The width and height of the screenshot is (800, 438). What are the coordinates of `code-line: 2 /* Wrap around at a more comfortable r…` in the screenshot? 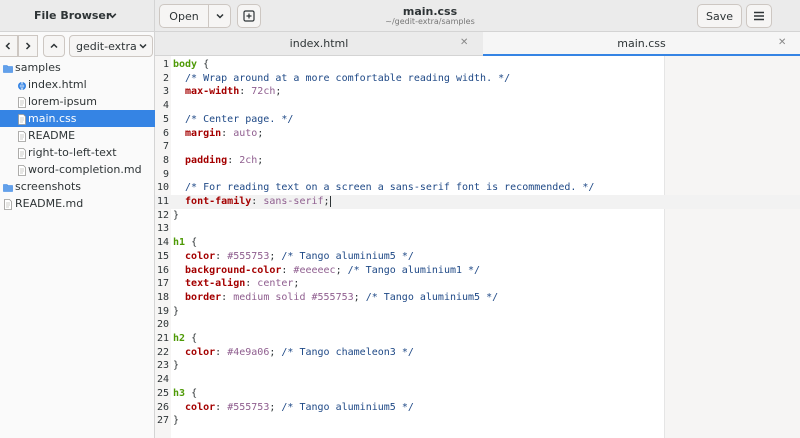 It's located at (409, 79).